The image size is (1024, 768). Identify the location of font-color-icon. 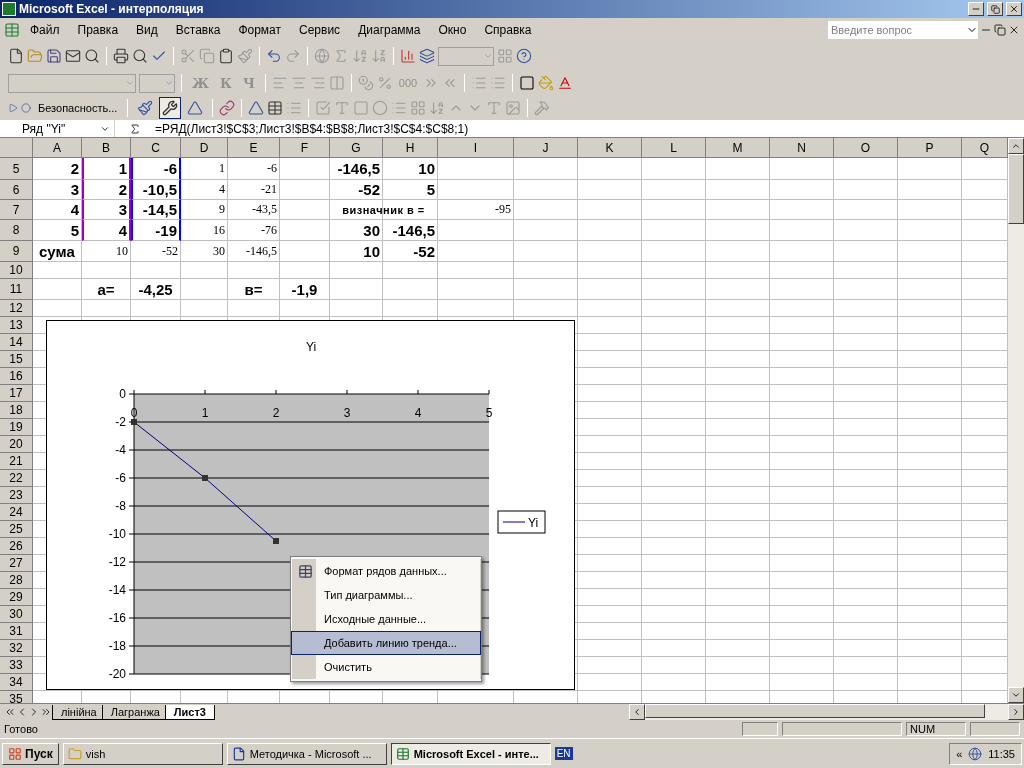
(565, 83).